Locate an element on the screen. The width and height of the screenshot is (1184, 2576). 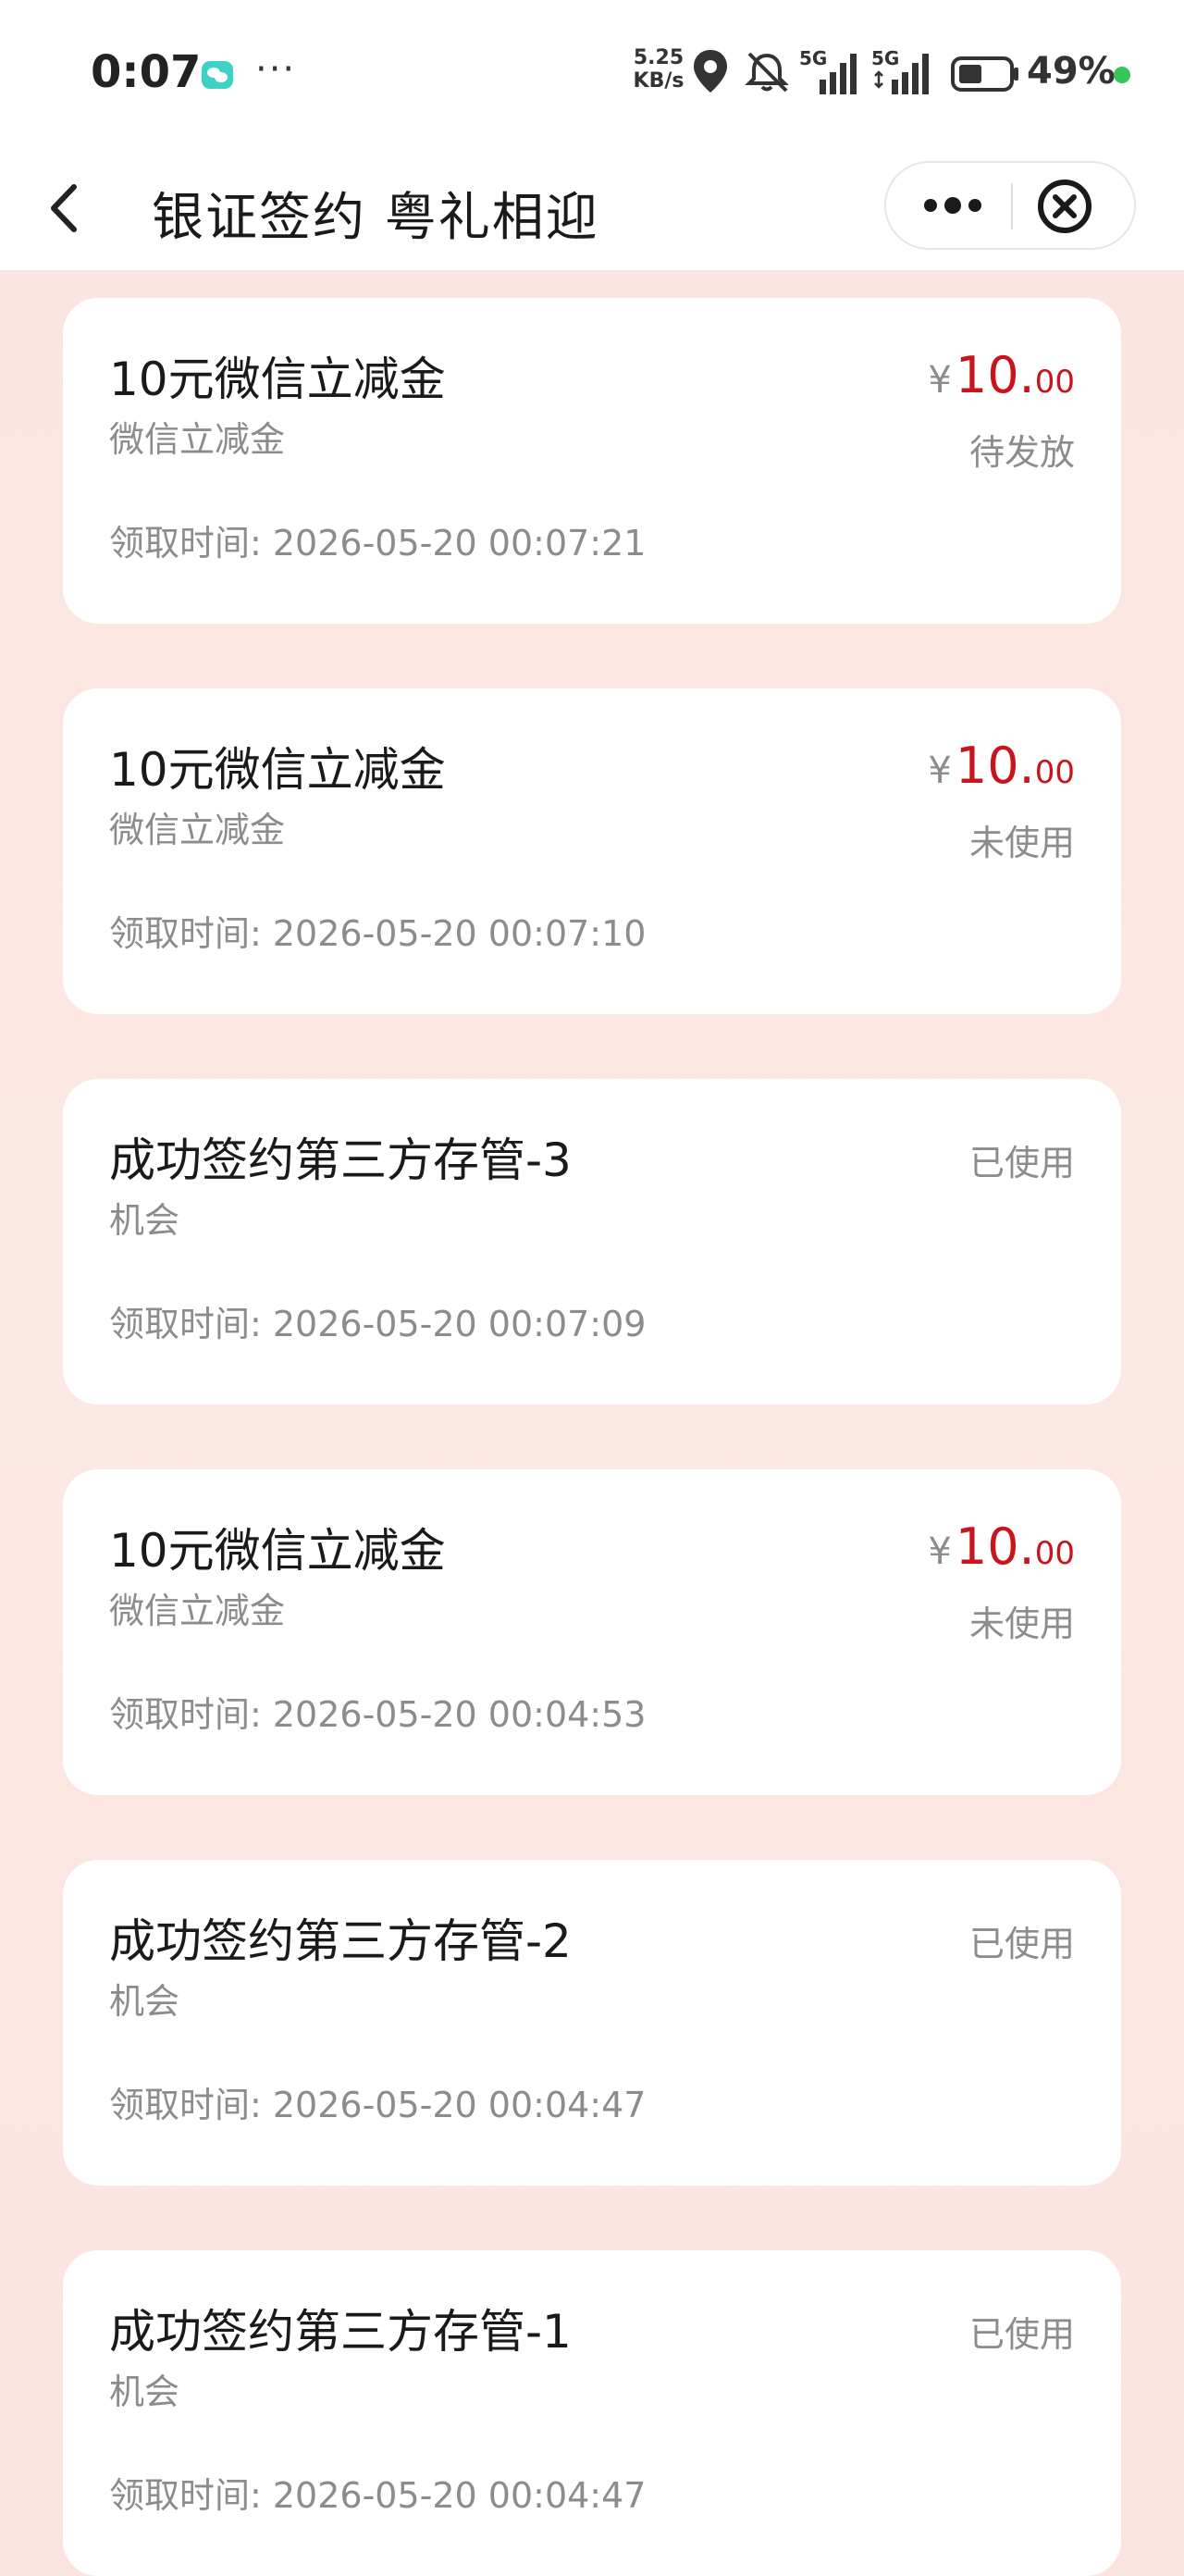
page-title: 银证签约 粤礼相迎 is located at coordinates (376, 218).